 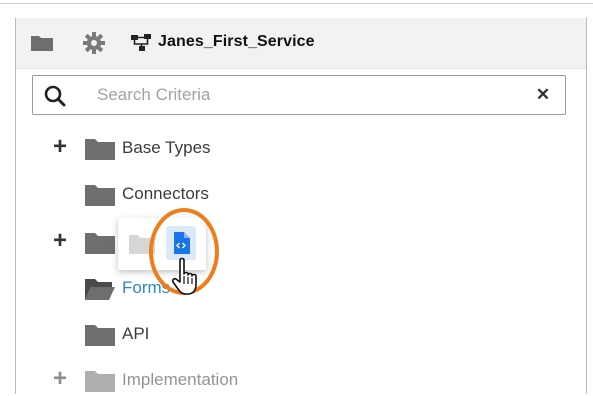 I want to click on settings-button, so click(x=94, y=43).